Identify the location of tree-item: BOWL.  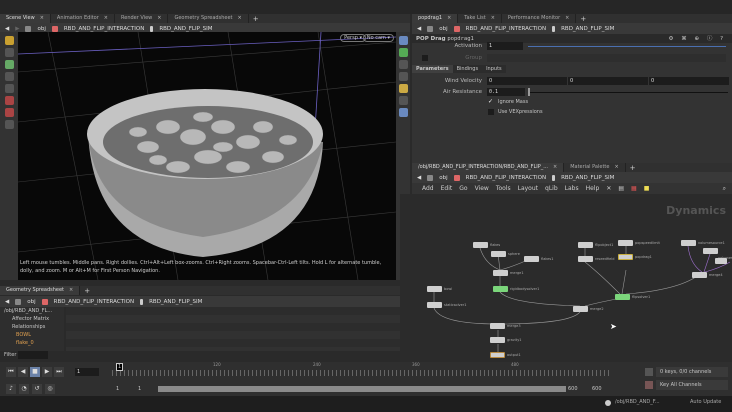
(34, 335).